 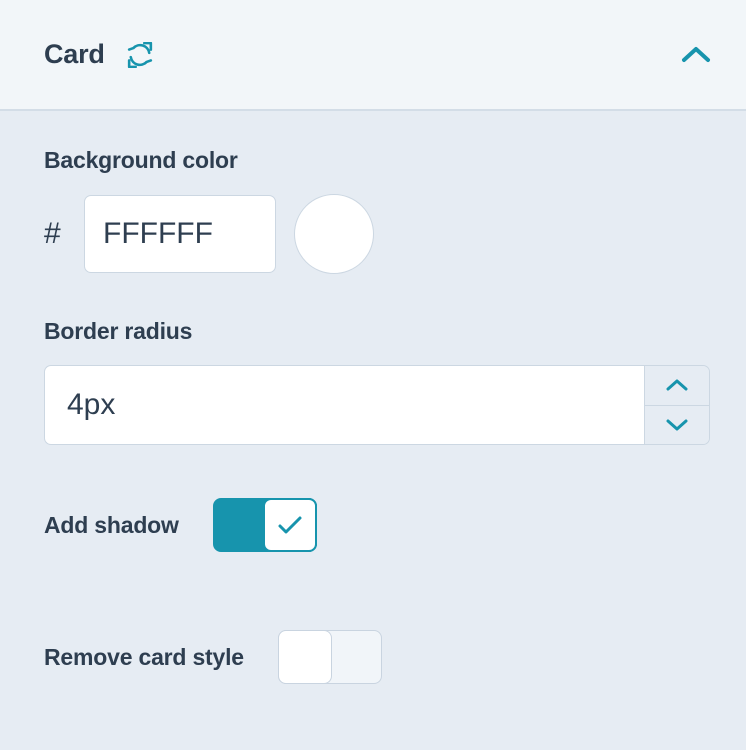 I want to click on stepper-buttons, so click(x=677, y=405).